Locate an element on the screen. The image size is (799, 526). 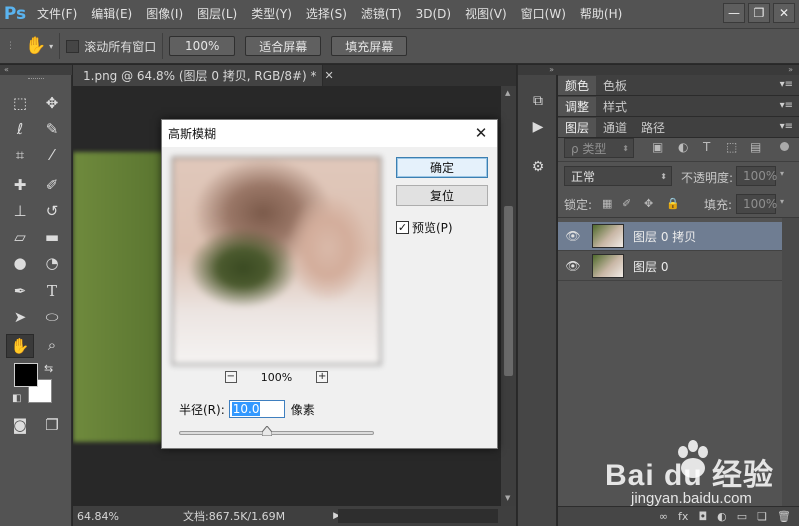
lock-all-icon: 🔒 is located at coordinates (673, 203).